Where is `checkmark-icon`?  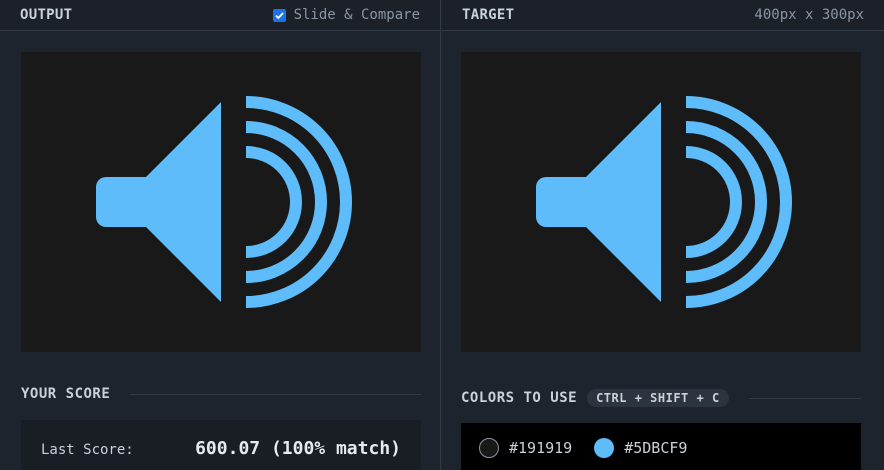 checkmark-icon is located at coordinates (279, 15).